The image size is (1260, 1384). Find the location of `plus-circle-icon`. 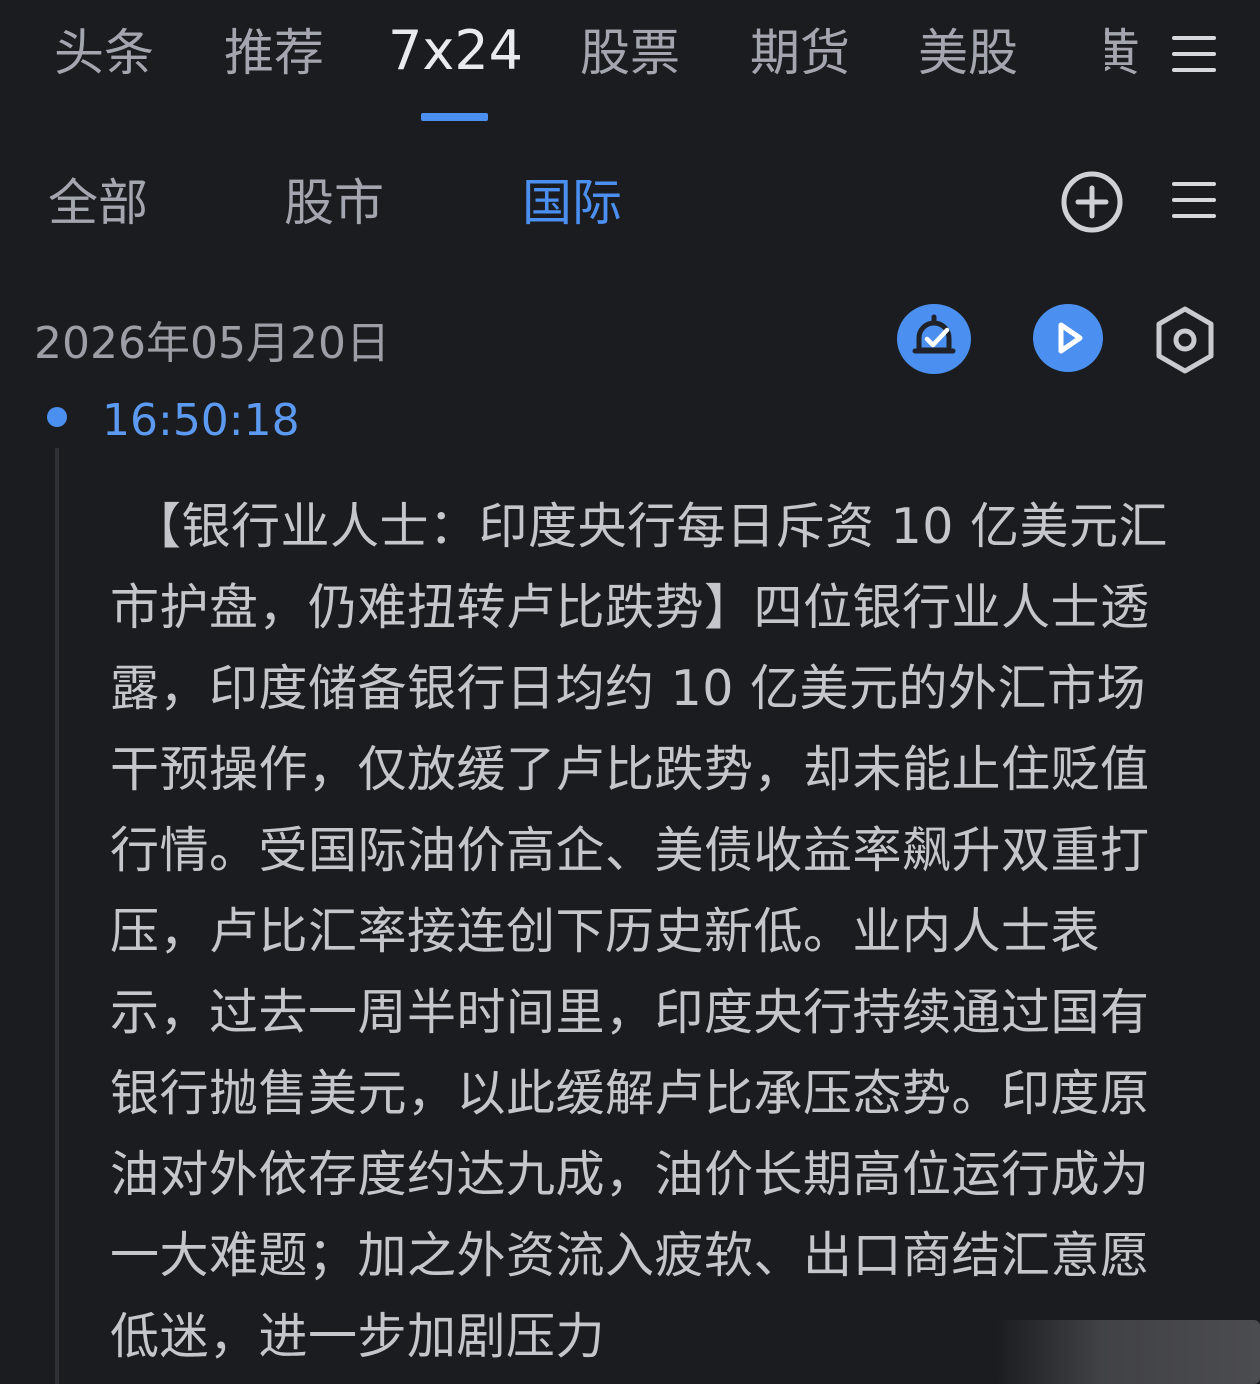

plus-circle-icon is located at coordinates (1092, 202).